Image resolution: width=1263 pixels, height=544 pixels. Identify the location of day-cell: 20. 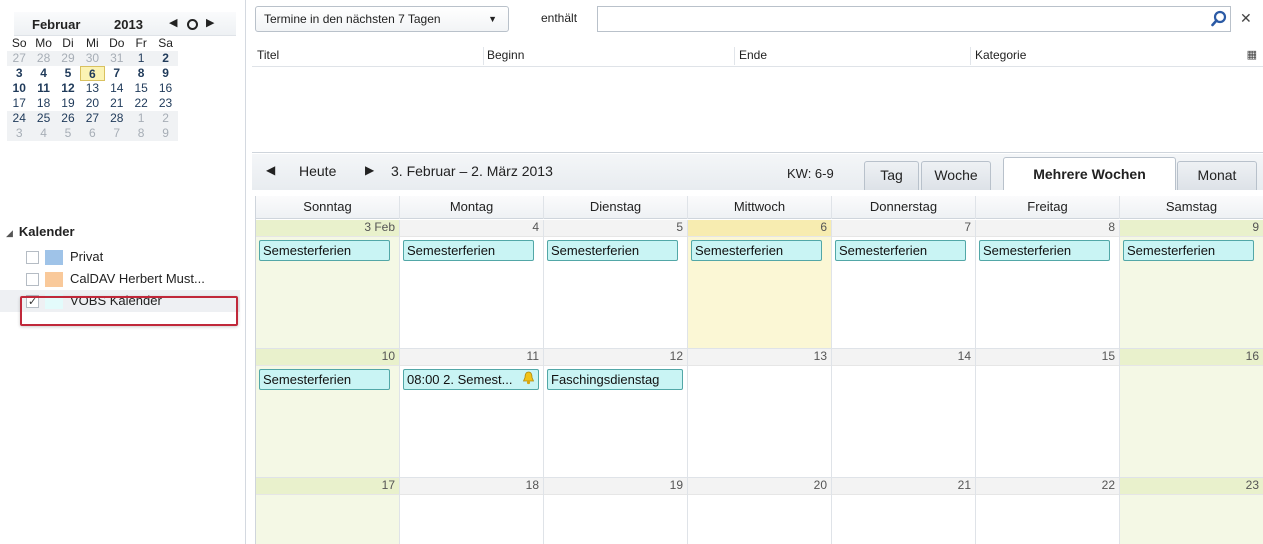
(760, 511).